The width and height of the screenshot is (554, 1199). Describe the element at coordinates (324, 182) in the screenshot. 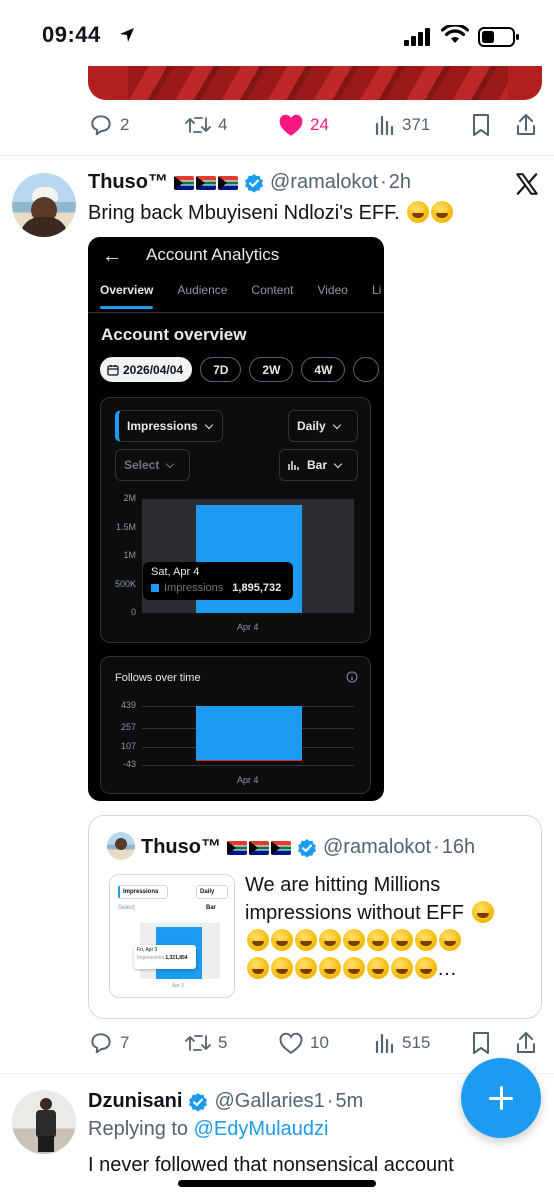

I see `author-handle: @ramalokot` at that location.